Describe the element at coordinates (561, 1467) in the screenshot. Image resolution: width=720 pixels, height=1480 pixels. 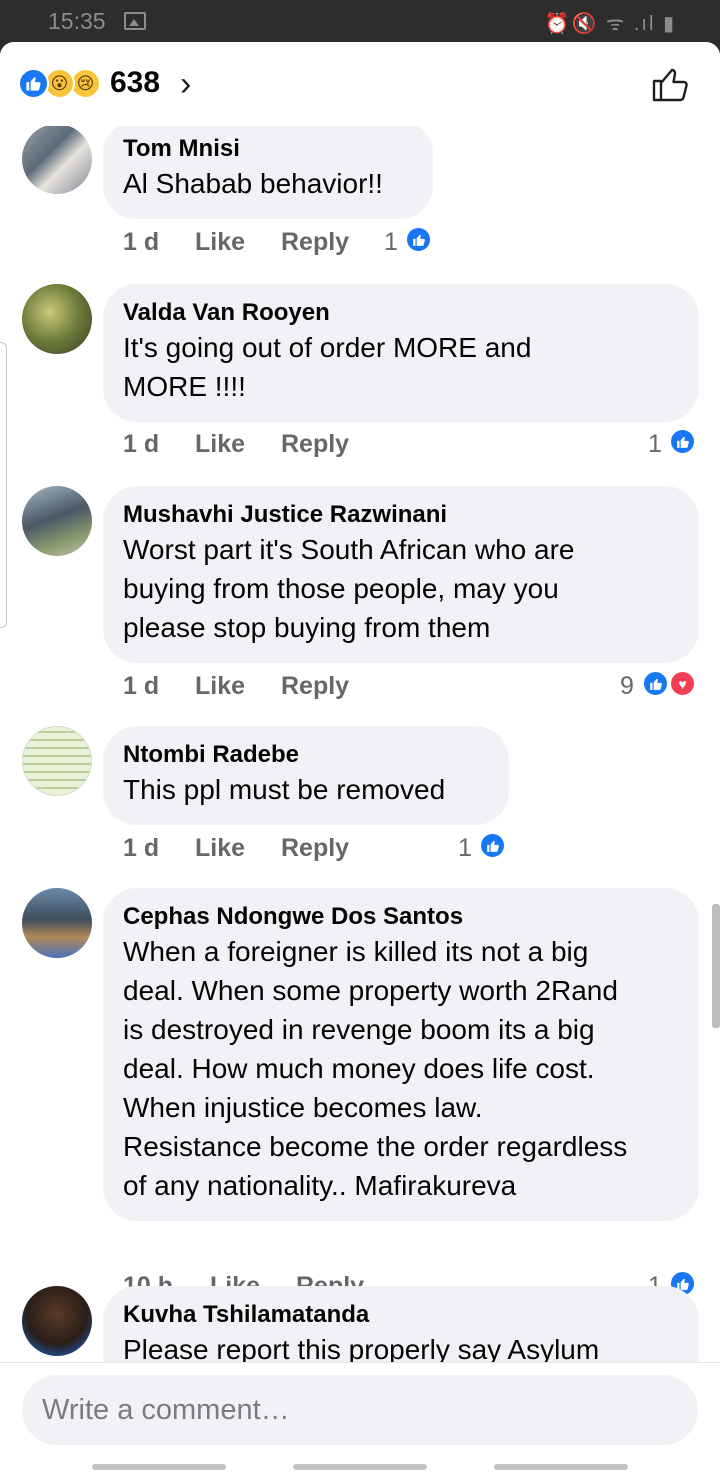
I see `back-button` at that location.